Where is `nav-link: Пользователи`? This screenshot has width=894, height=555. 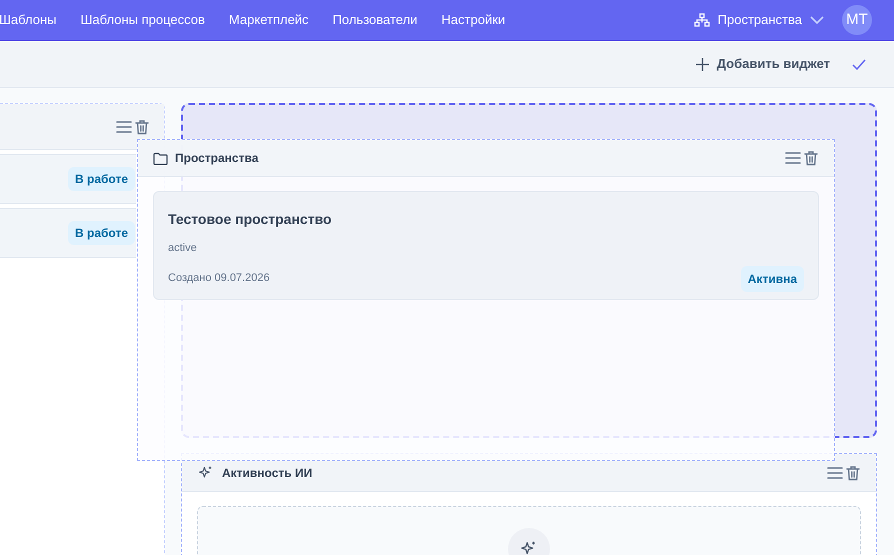
nav-link: Пользователи is located at coordinates (375, 20).